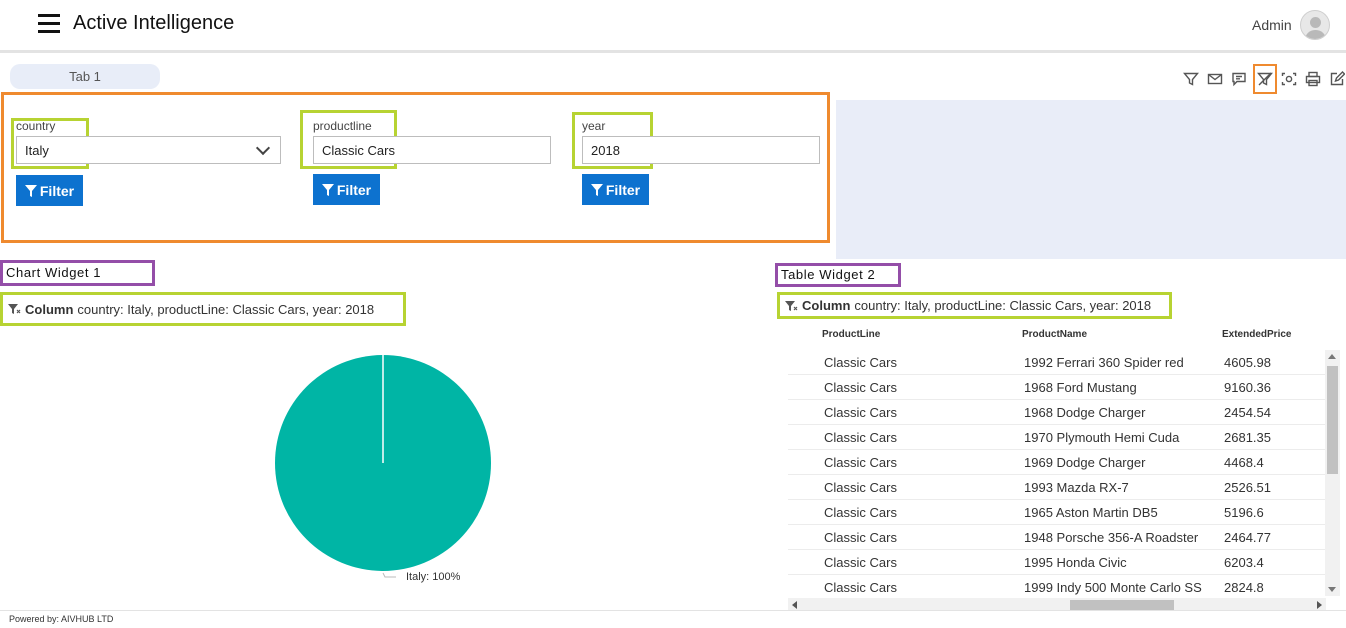 This screenshot has width=1346, height=628. What do you see at coordinates (85, 76) in the screenshot?
I see `tab-1: Tab 1` at bounding box center [85, 76].